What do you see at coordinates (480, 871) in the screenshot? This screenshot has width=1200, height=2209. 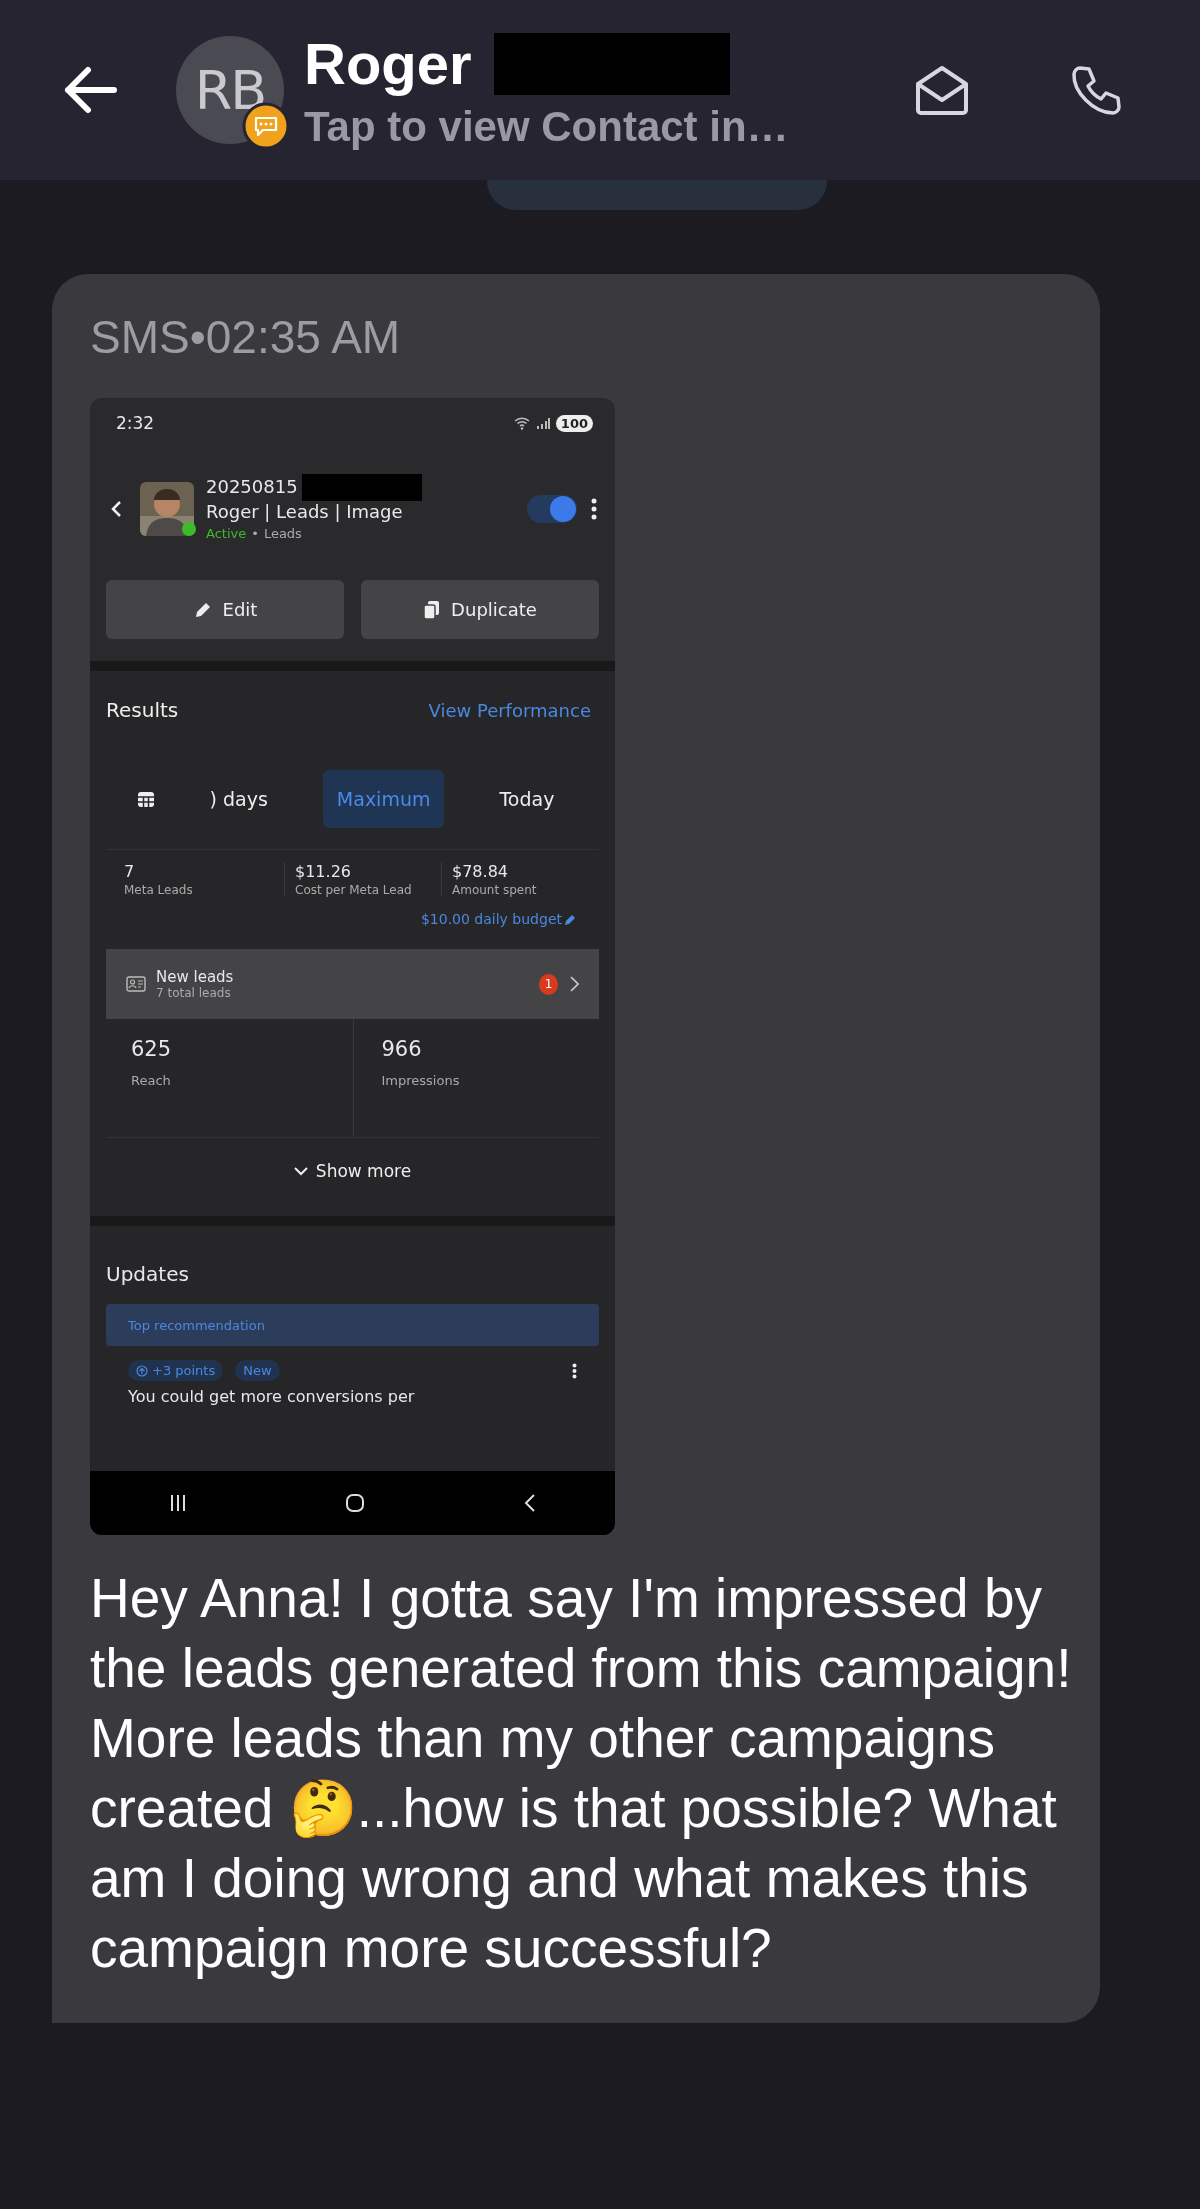 I see `stat-value: $78.84` at bounding box center [480, 871].